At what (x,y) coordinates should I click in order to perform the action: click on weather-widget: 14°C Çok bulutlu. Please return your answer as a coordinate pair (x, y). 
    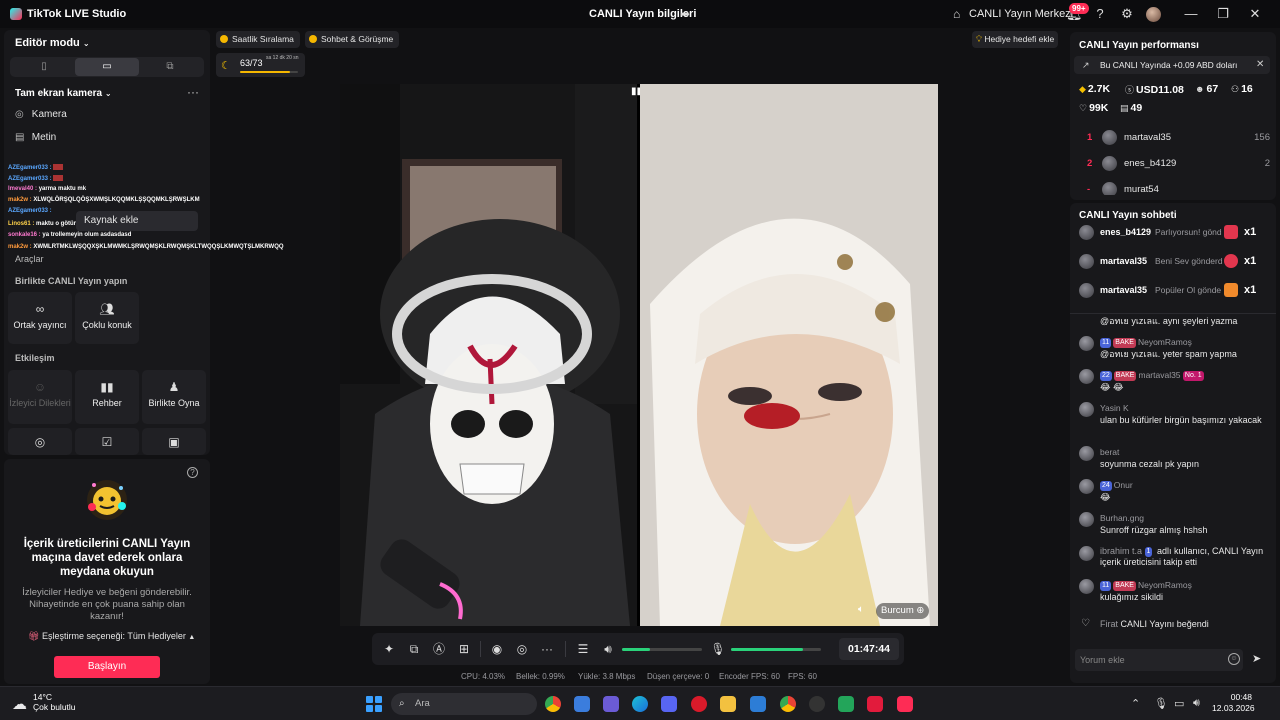
    Looking at the image, I should click on (54, 702).